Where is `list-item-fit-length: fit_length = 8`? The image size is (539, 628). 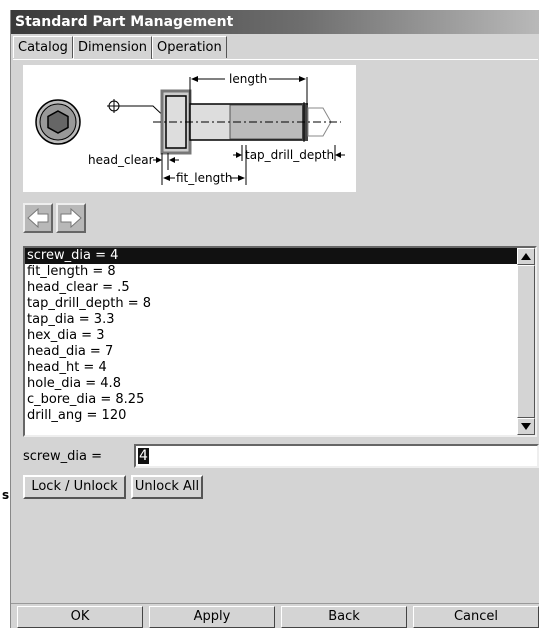 list-item-fit-length: fit_length = 8 is located at coordinates (272, 272).